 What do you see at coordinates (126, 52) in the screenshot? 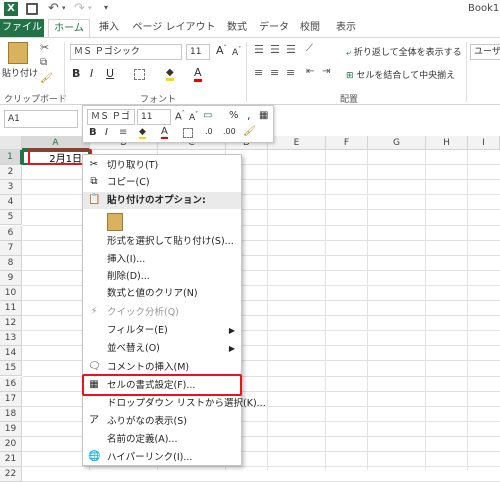
I see `font-name-select: ＭＳ Ｐゴシック` at bounding box center [126, 52].